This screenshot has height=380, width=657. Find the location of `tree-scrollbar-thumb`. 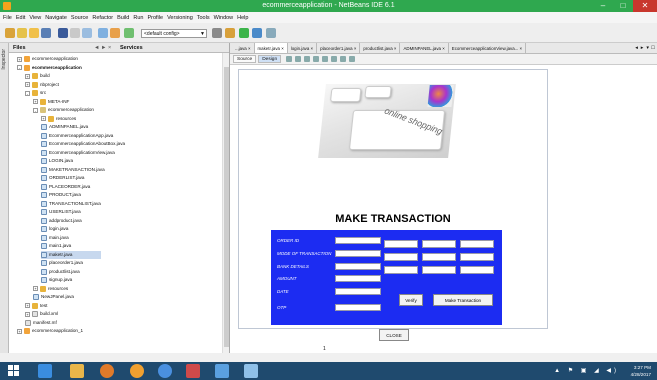

tree-scrollbar-thumb is located at coordinates (226, 207).